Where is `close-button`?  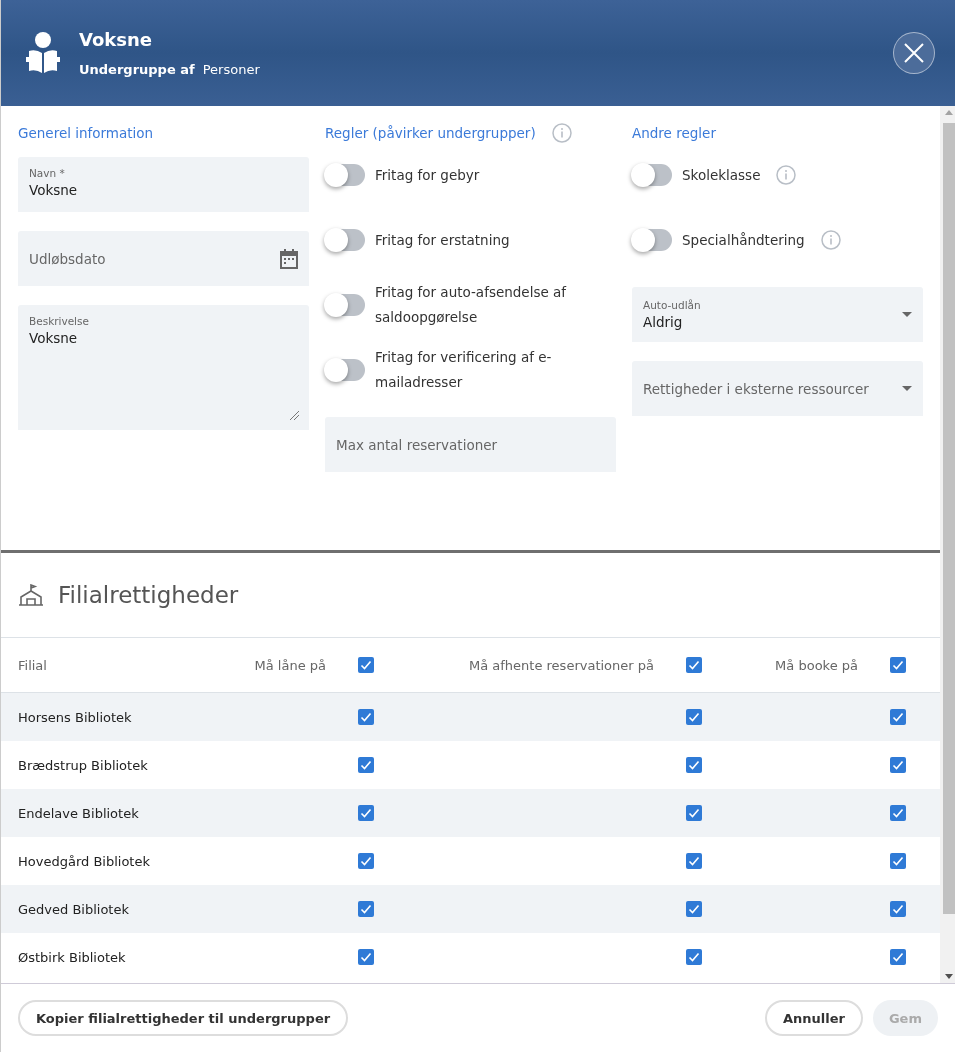 close-button is located at coordinates (914, 53).